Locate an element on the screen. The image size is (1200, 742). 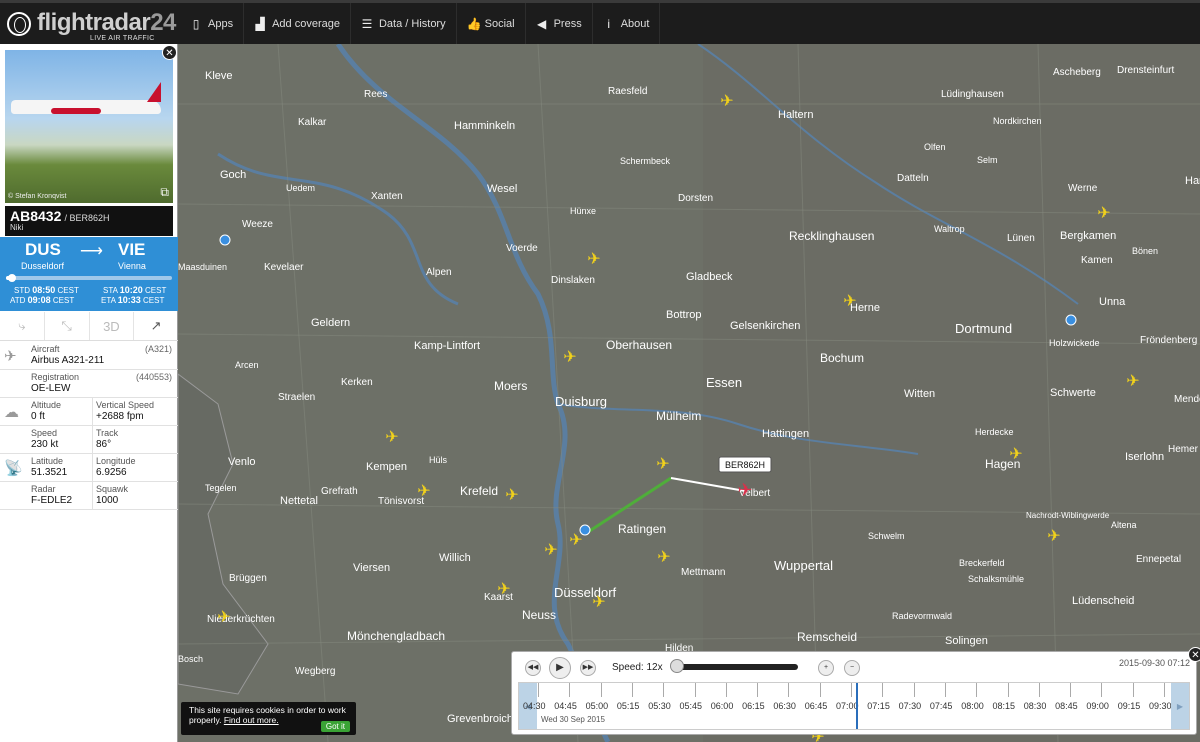
vertical-speed-value: +2688 fpm is located at coordinates (120, 416).